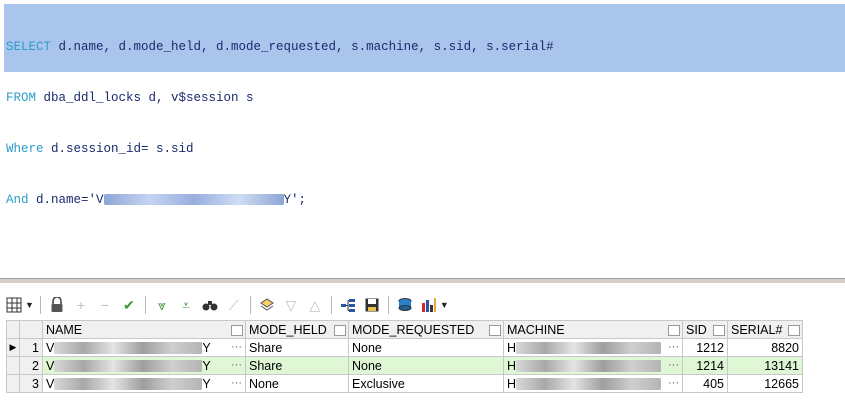  What do you see at coordinates (21, 98) in the screenshot?
I see `sql-keyword: FROM` at bounding box center [21, 98].